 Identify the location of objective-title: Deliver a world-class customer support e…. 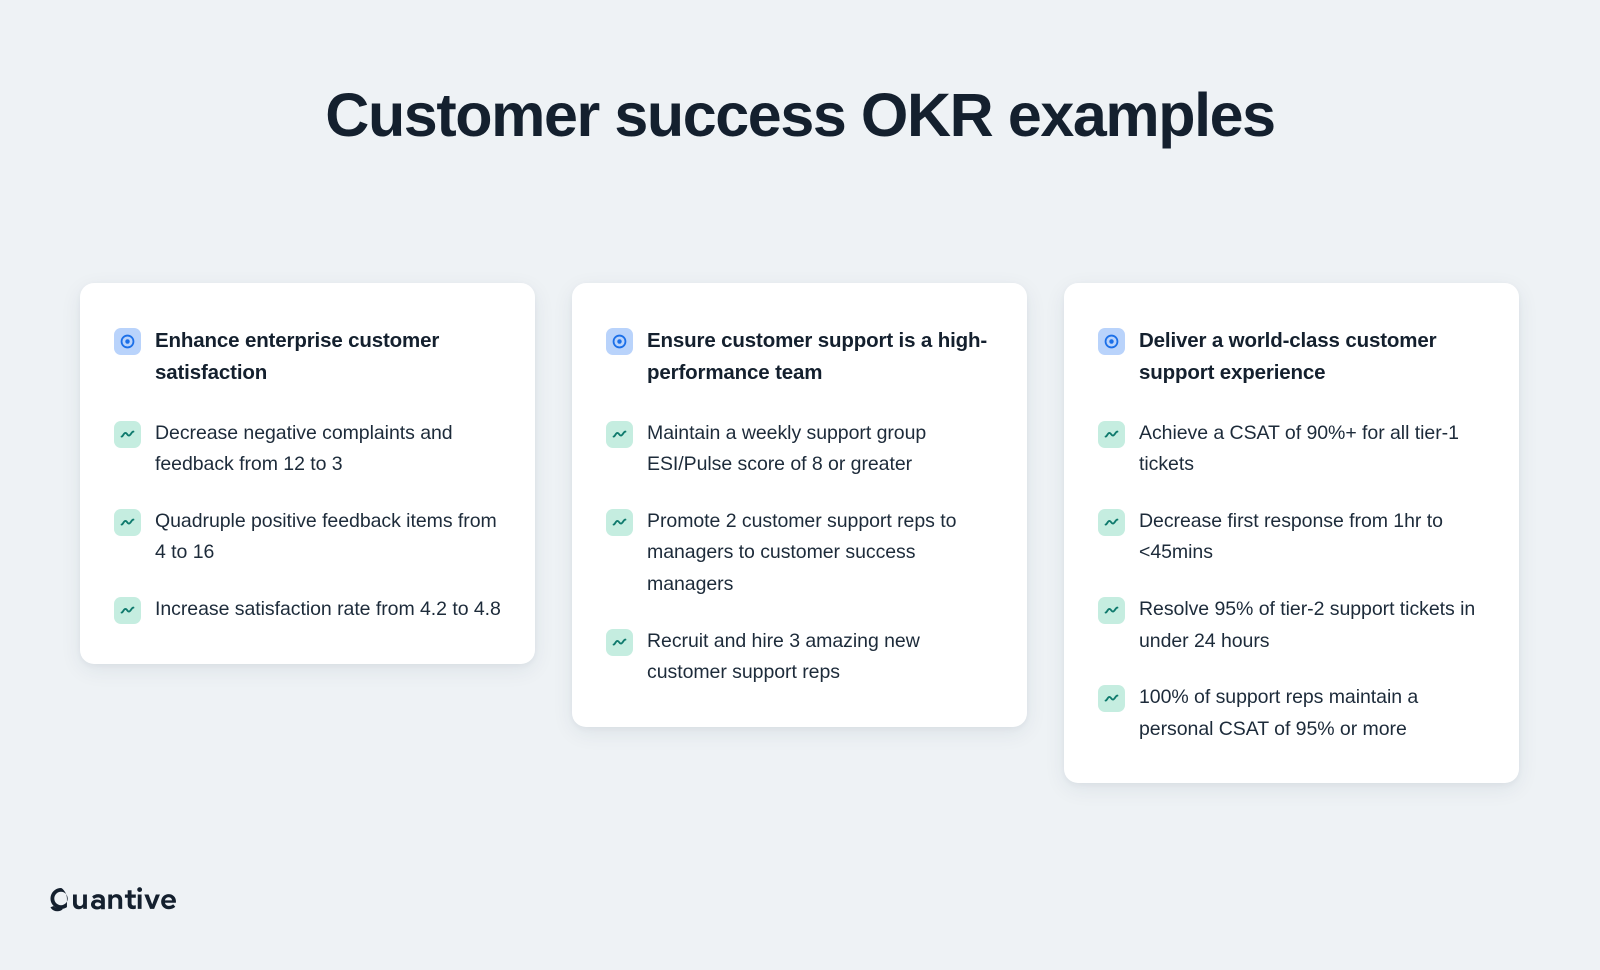
(1288, 357).